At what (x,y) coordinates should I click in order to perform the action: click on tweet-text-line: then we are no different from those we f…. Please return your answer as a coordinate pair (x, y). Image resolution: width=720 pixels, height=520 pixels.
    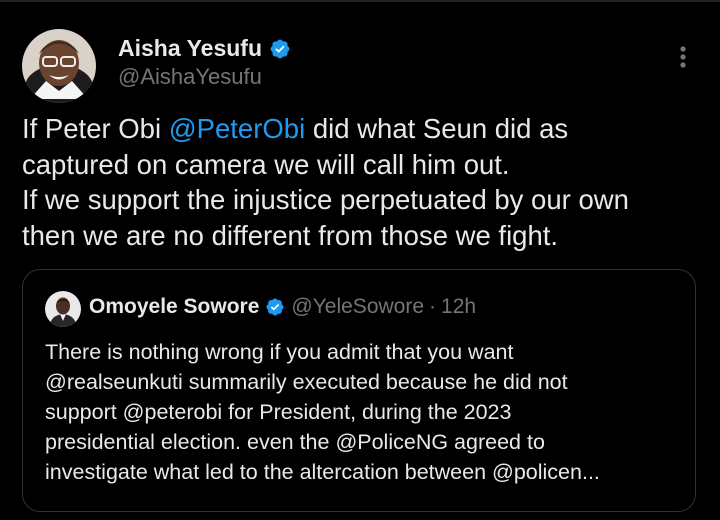
    Looking at the image, I should click on (290, 235).